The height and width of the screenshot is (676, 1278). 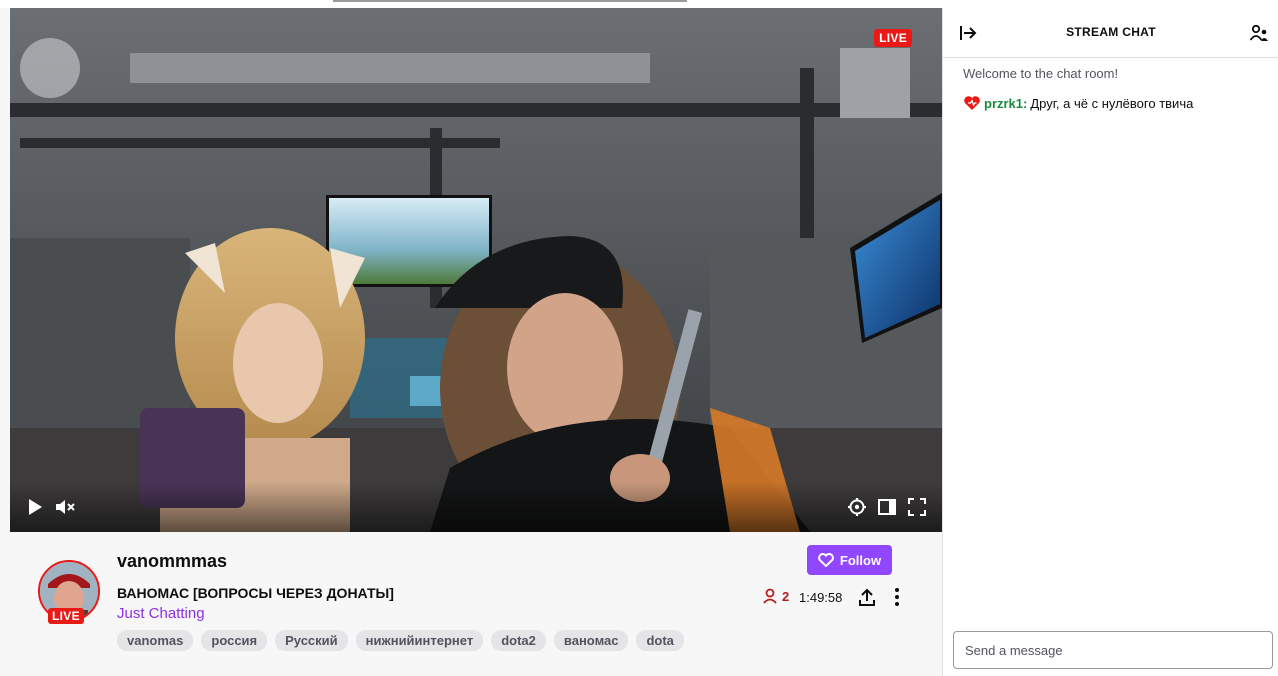 I want to click on theater-mode-icon, so click(x=887, y=507).